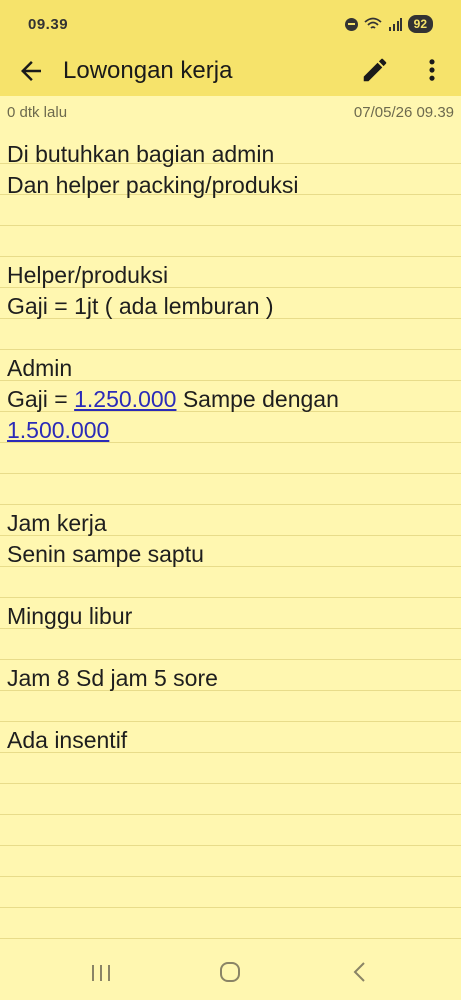  I want to click on note-line: Jam 8 Sd jam 5 sore, so click(112, 678).